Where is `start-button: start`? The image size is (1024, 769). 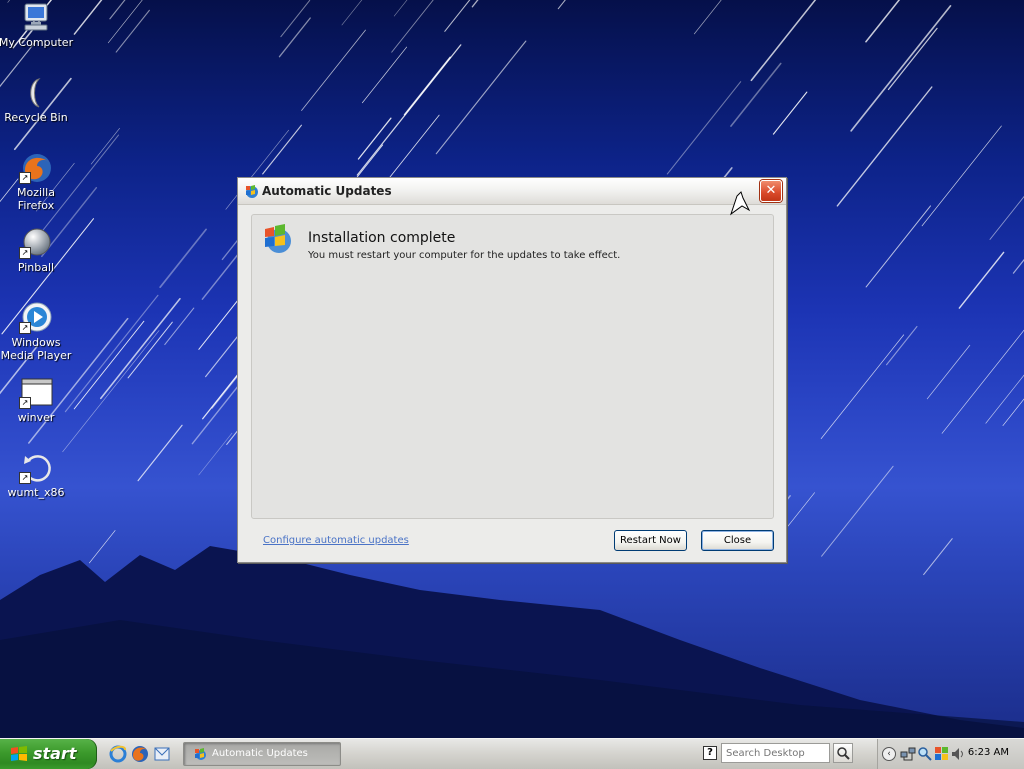
start-button: start is located at coordinates (48, 754).